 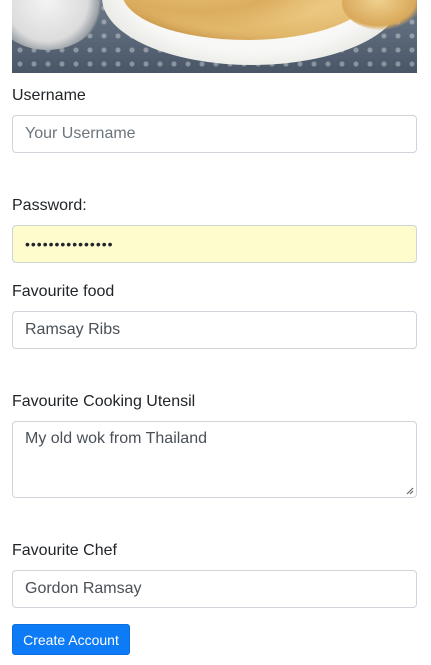 What do you see at coordinates (214, 244) in the screenshot?
I see `password-input: •••••••••••••••` at bounding box center [214, 244].